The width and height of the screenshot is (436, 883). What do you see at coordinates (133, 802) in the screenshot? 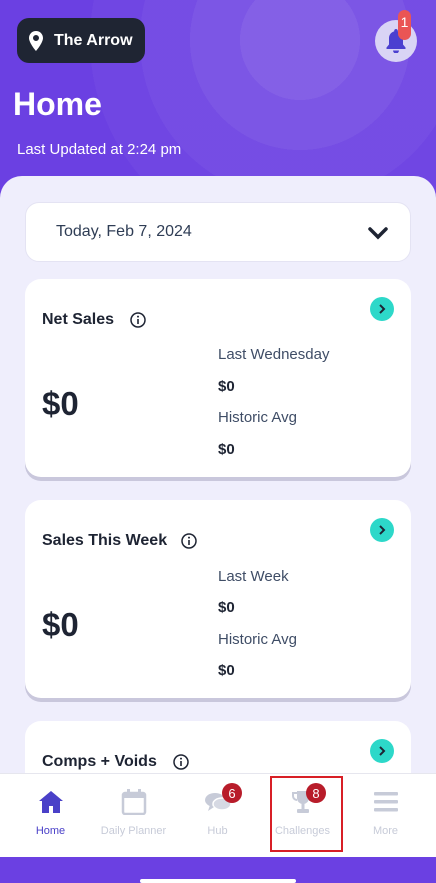
I see `calendar-icon` at bounding box center [133, 802].